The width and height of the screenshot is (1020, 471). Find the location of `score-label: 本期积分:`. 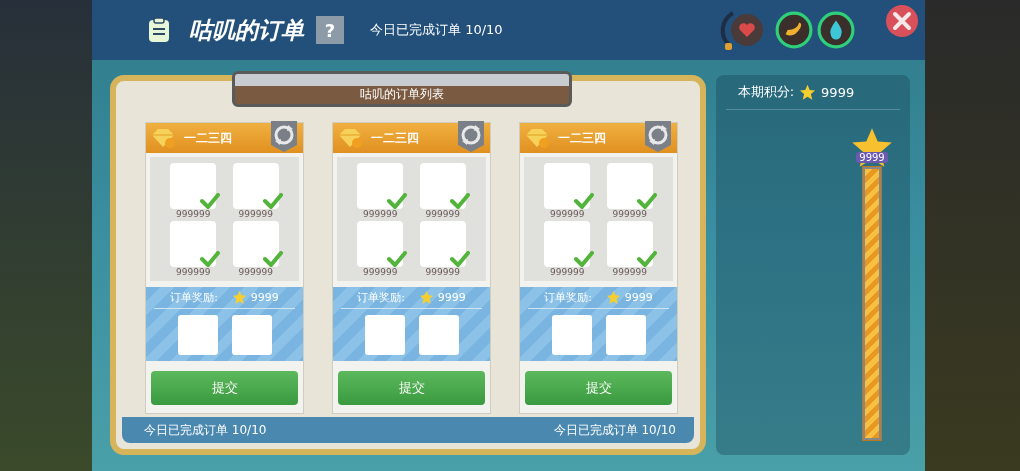

score-label: 本期积分: is located at coordinates (766, 92).